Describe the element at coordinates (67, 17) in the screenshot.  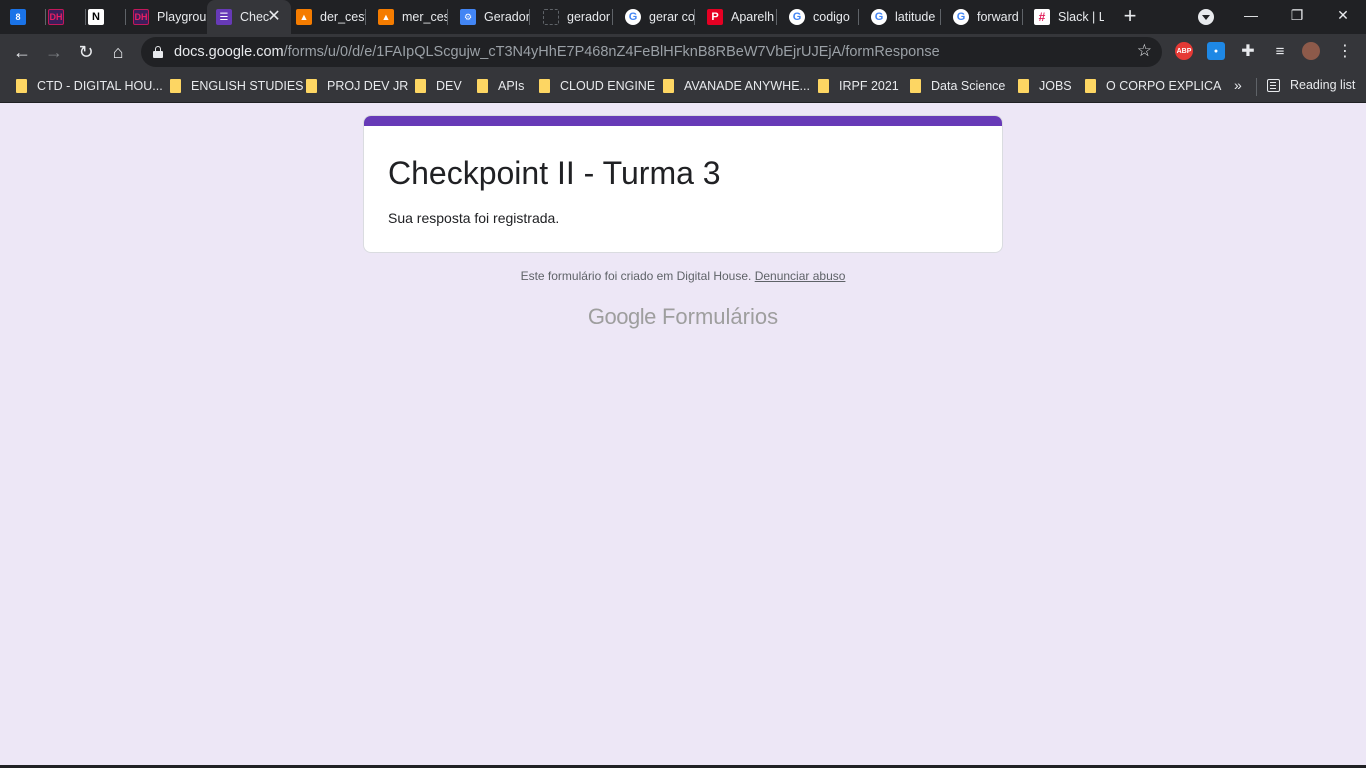
I see `tab-1: DH` at that location.